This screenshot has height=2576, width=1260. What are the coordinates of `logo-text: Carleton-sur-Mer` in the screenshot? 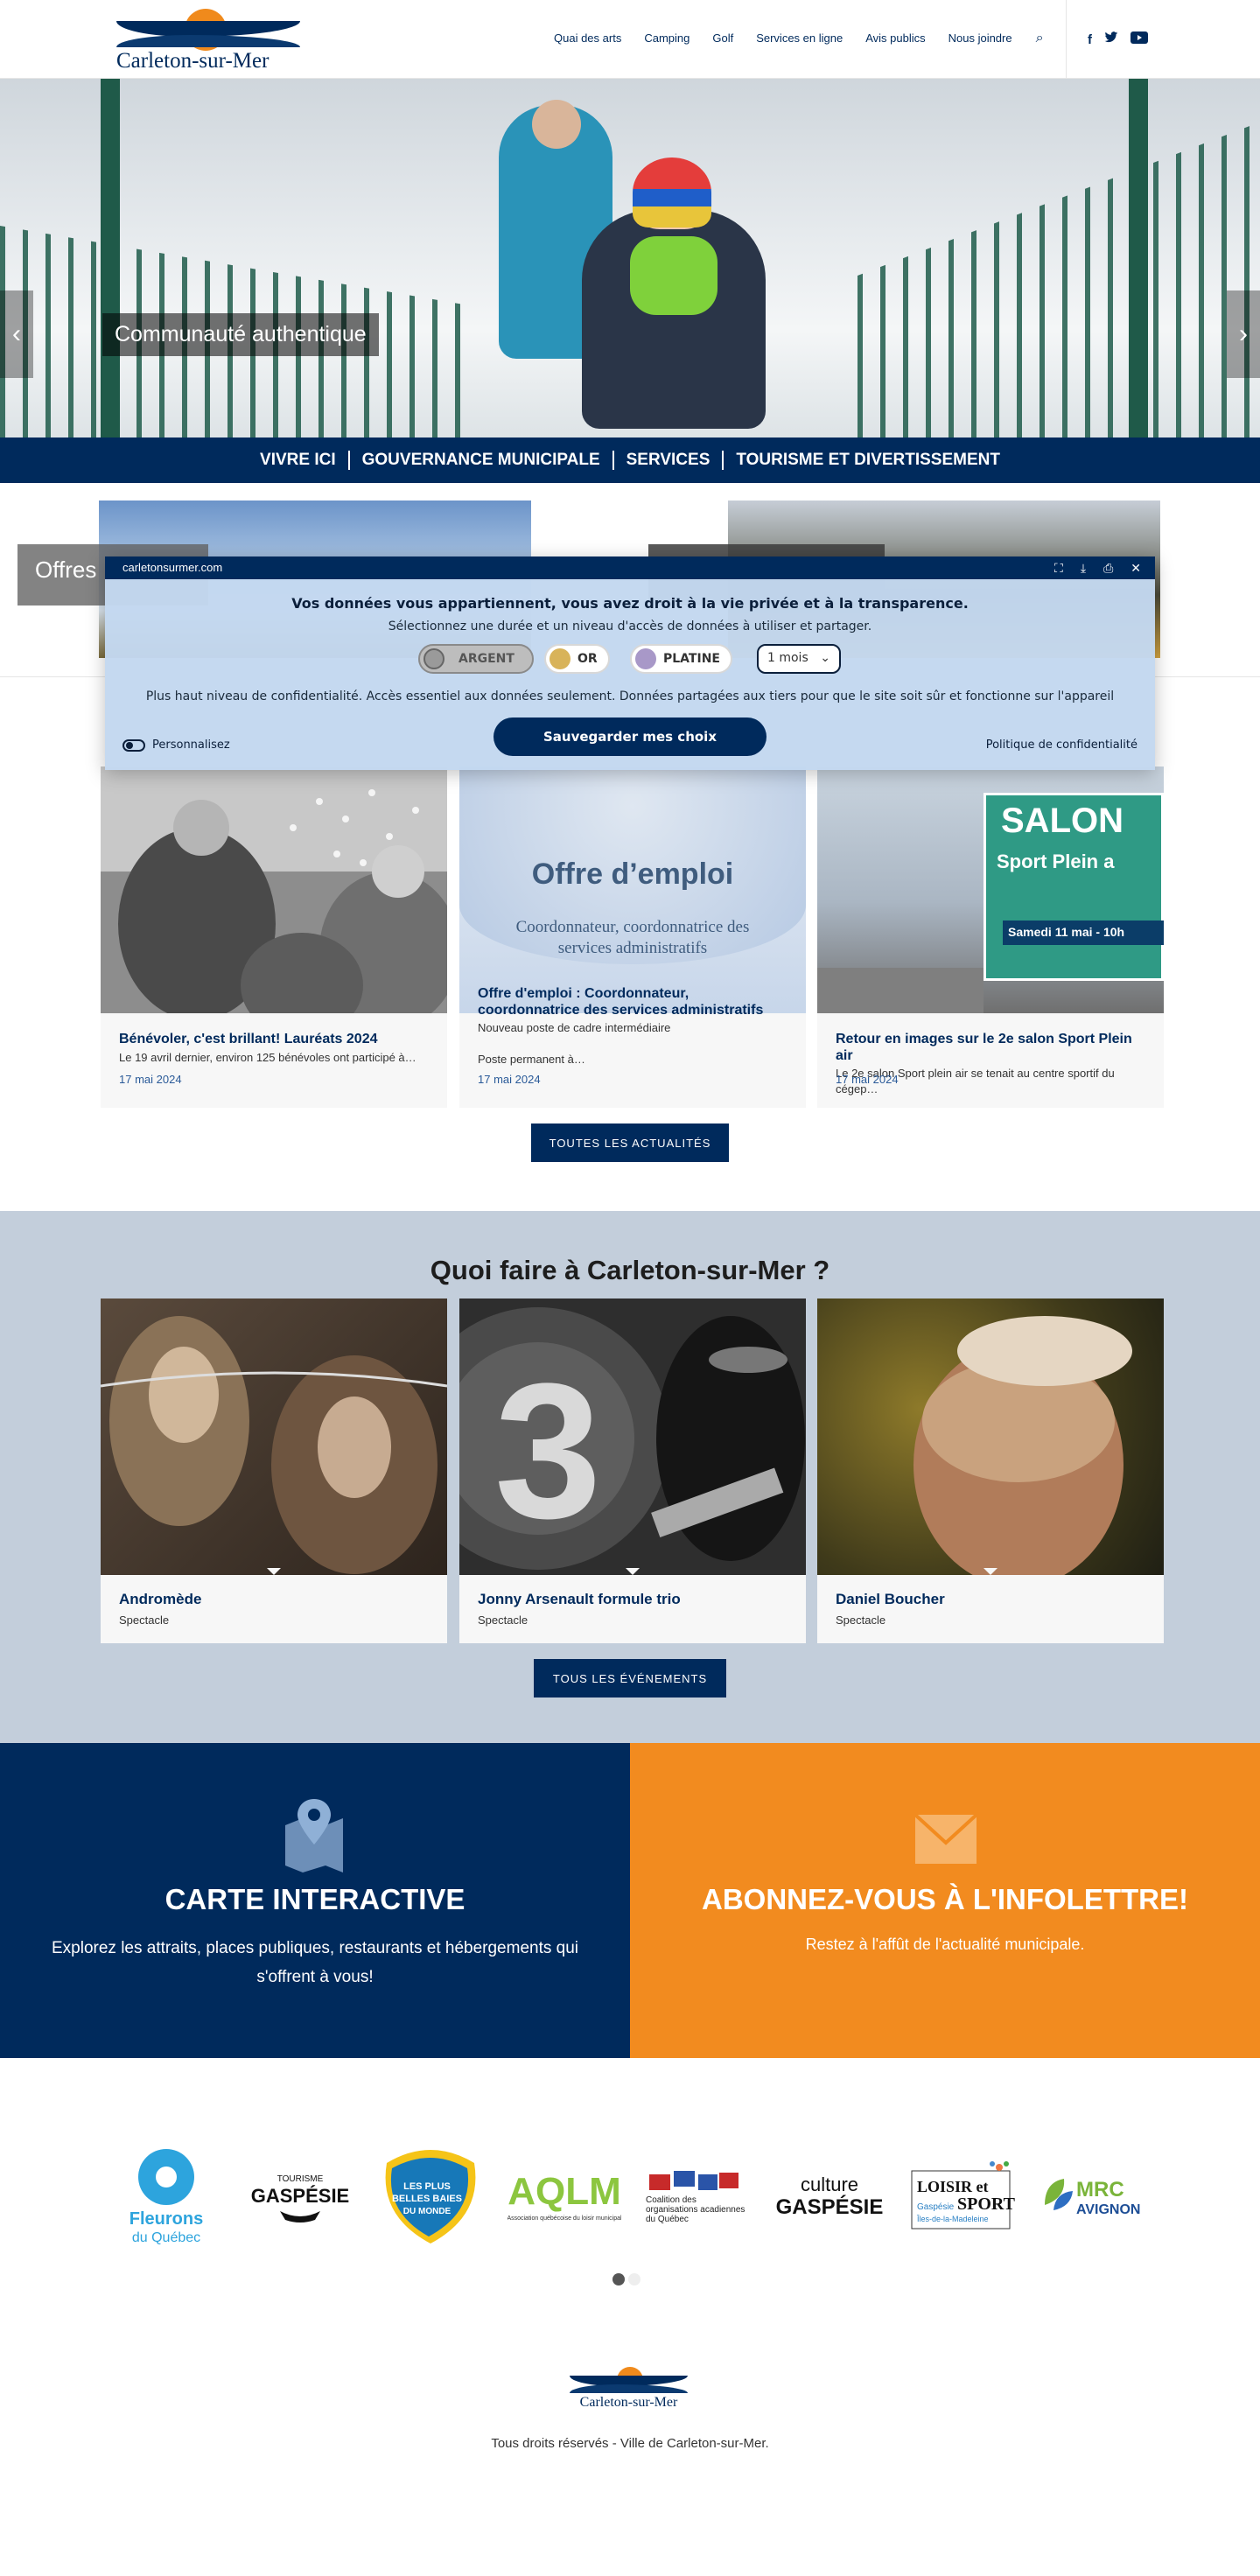 It's located at (193, 61).